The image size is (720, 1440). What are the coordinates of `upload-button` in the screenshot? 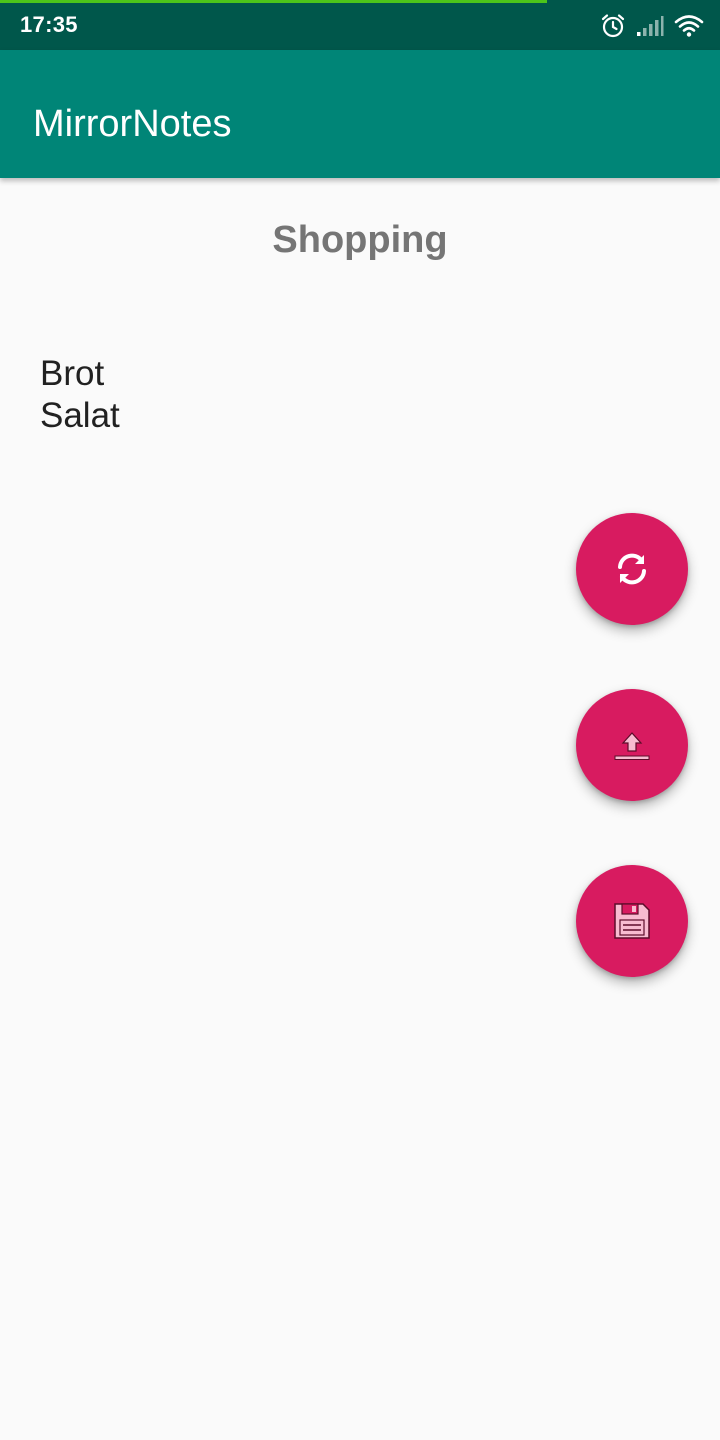 It's located at (632, 745).